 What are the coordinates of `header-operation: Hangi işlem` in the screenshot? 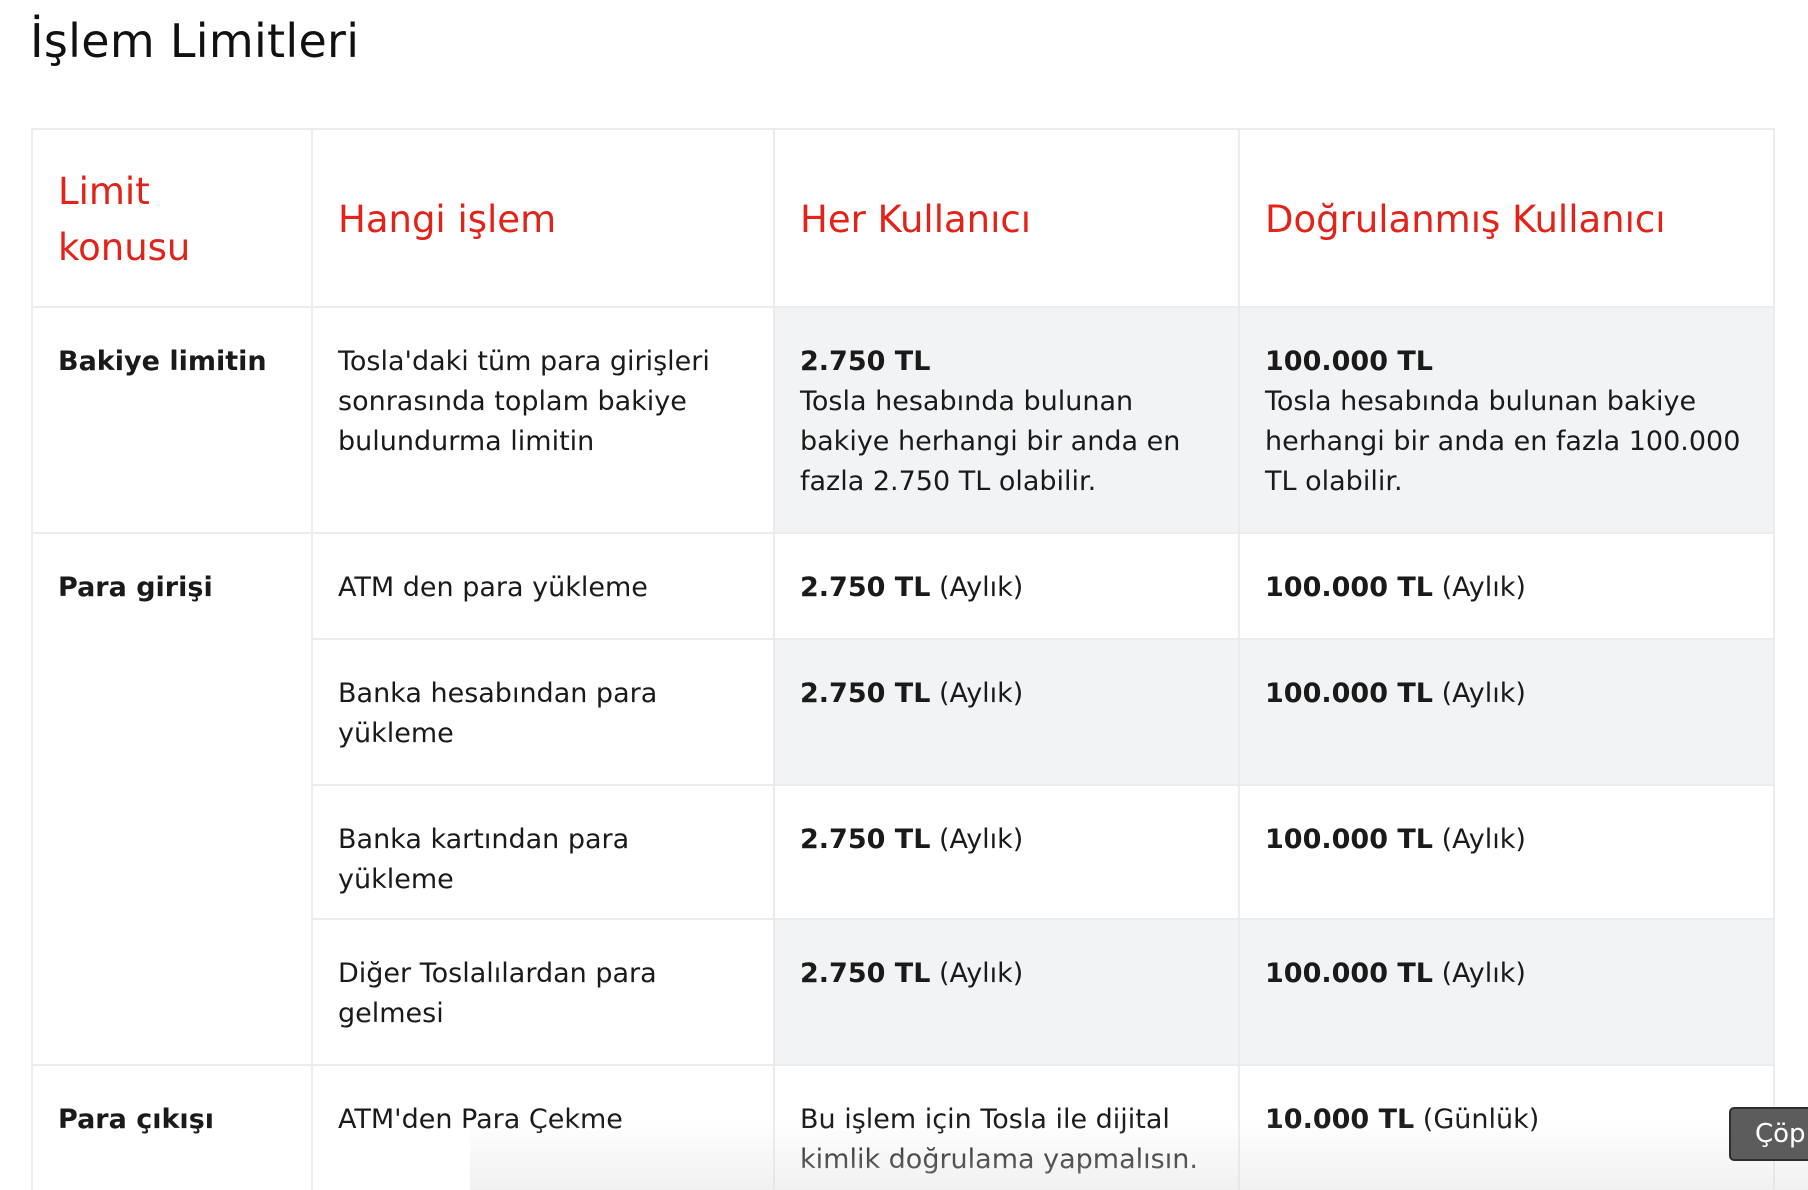 It's located at (543, 218).